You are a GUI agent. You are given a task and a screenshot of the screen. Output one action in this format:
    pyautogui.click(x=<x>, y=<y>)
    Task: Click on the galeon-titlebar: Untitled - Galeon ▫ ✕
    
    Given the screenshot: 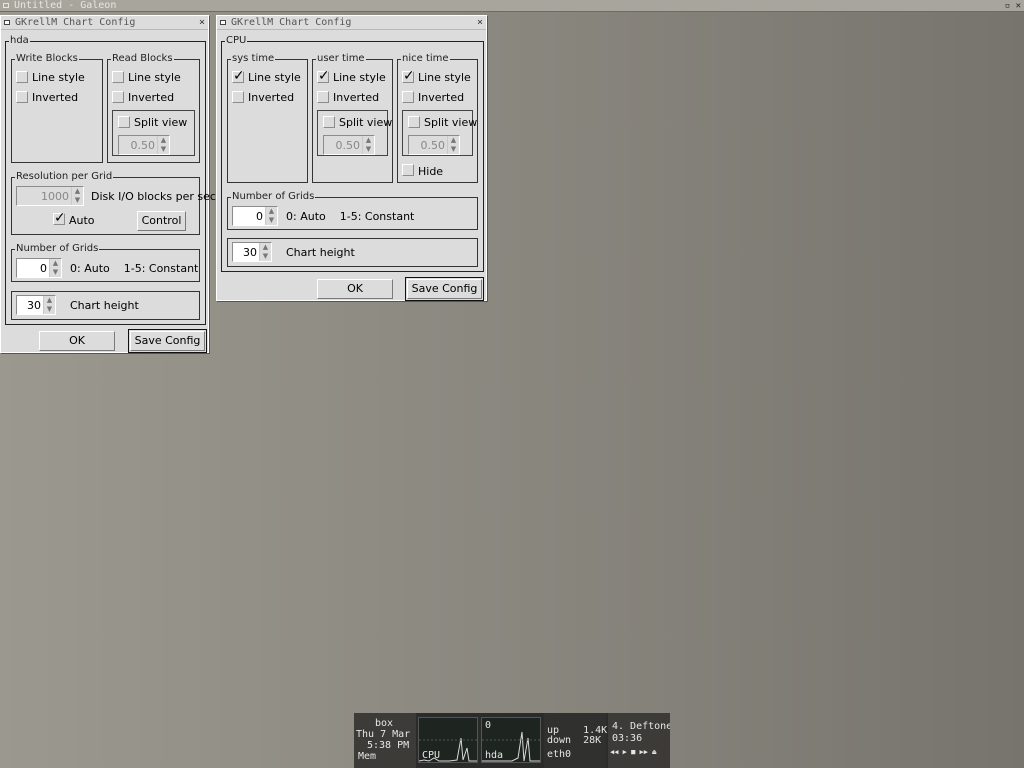 What is the action you would take?
    pyautogui.click(x=512, y=6)
    